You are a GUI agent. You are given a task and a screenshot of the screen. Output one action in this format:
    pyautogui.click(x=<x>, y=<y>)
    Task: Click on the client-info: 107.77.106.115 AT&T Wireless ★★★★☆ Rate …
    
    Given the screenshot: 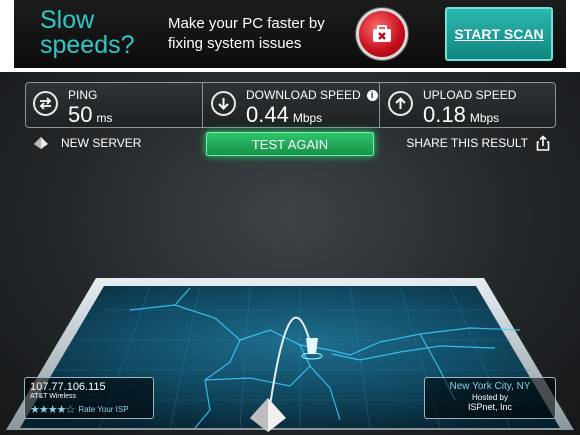 What is the action you would take?
    pyautogui.click(x=89, y=398)
    